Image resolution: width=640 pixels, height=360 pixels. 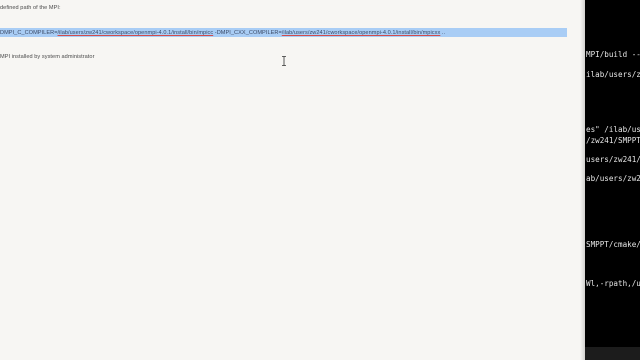 I want to click on terminal-line: es" /ilab/us, so click(x=613, y=129).